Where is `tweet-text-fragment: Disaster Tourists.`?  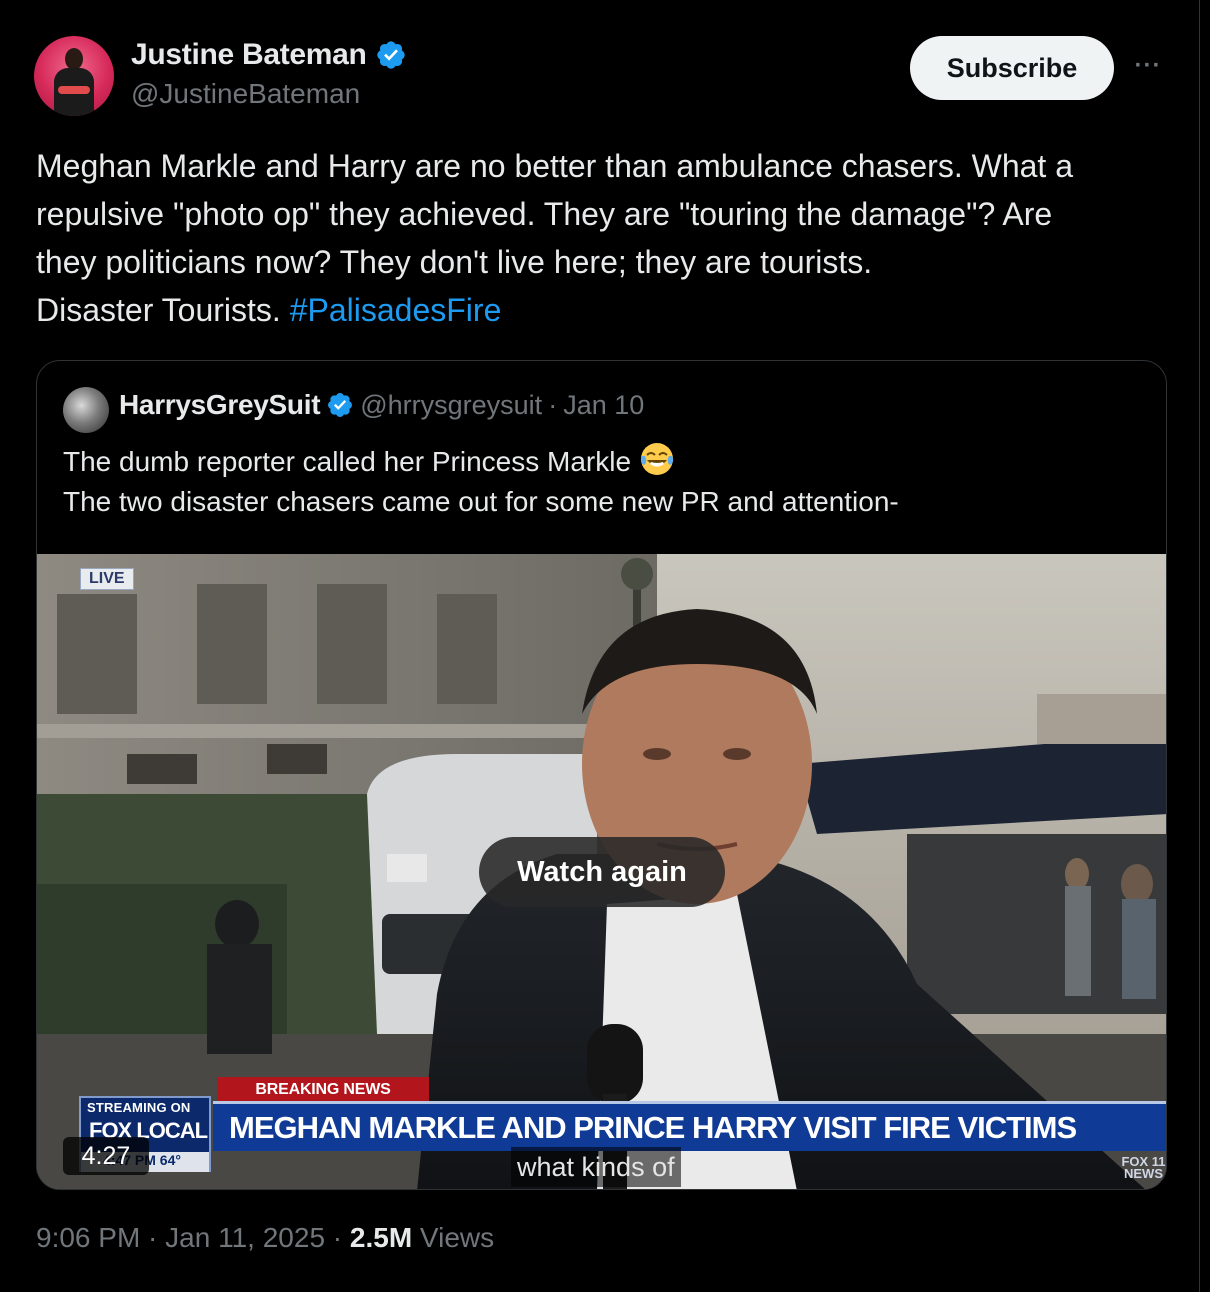 tweet-text-fragment: Disaster Tourists. is located at coordinates (163, 310).